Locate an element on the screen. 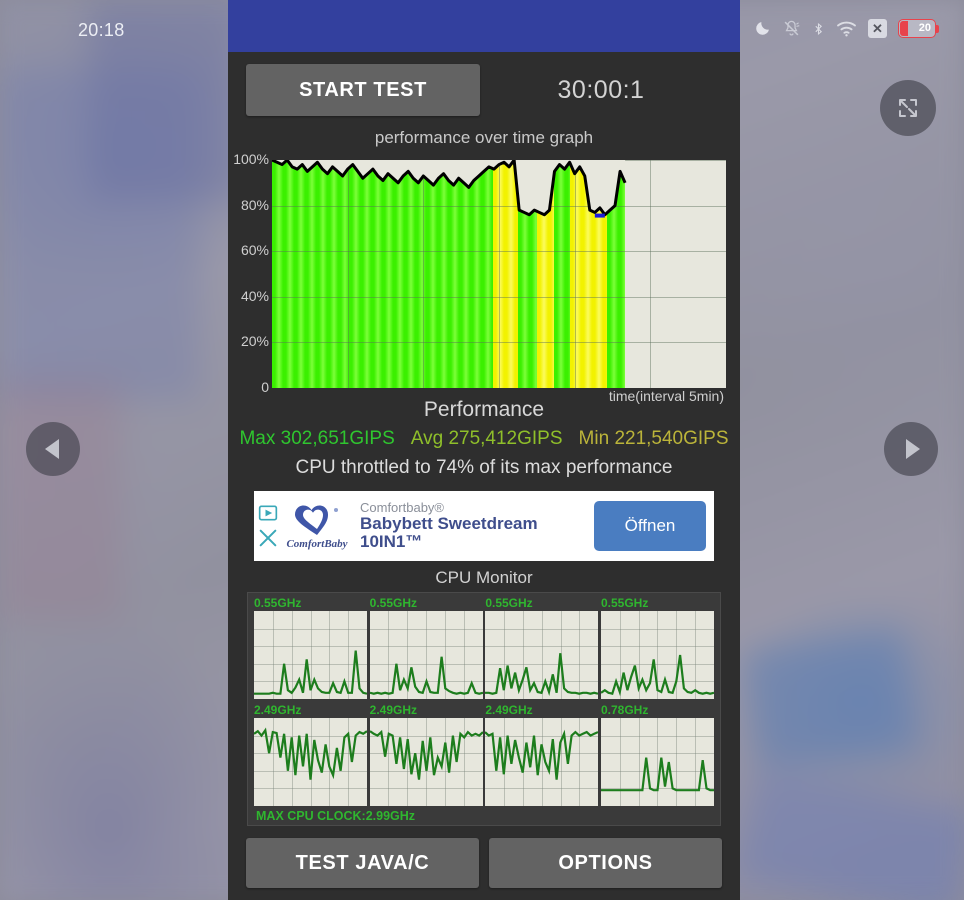 This screenshot has width=964, height=900. ad-headline-line2: 10IN1™ is located at coordinates (391, 542).